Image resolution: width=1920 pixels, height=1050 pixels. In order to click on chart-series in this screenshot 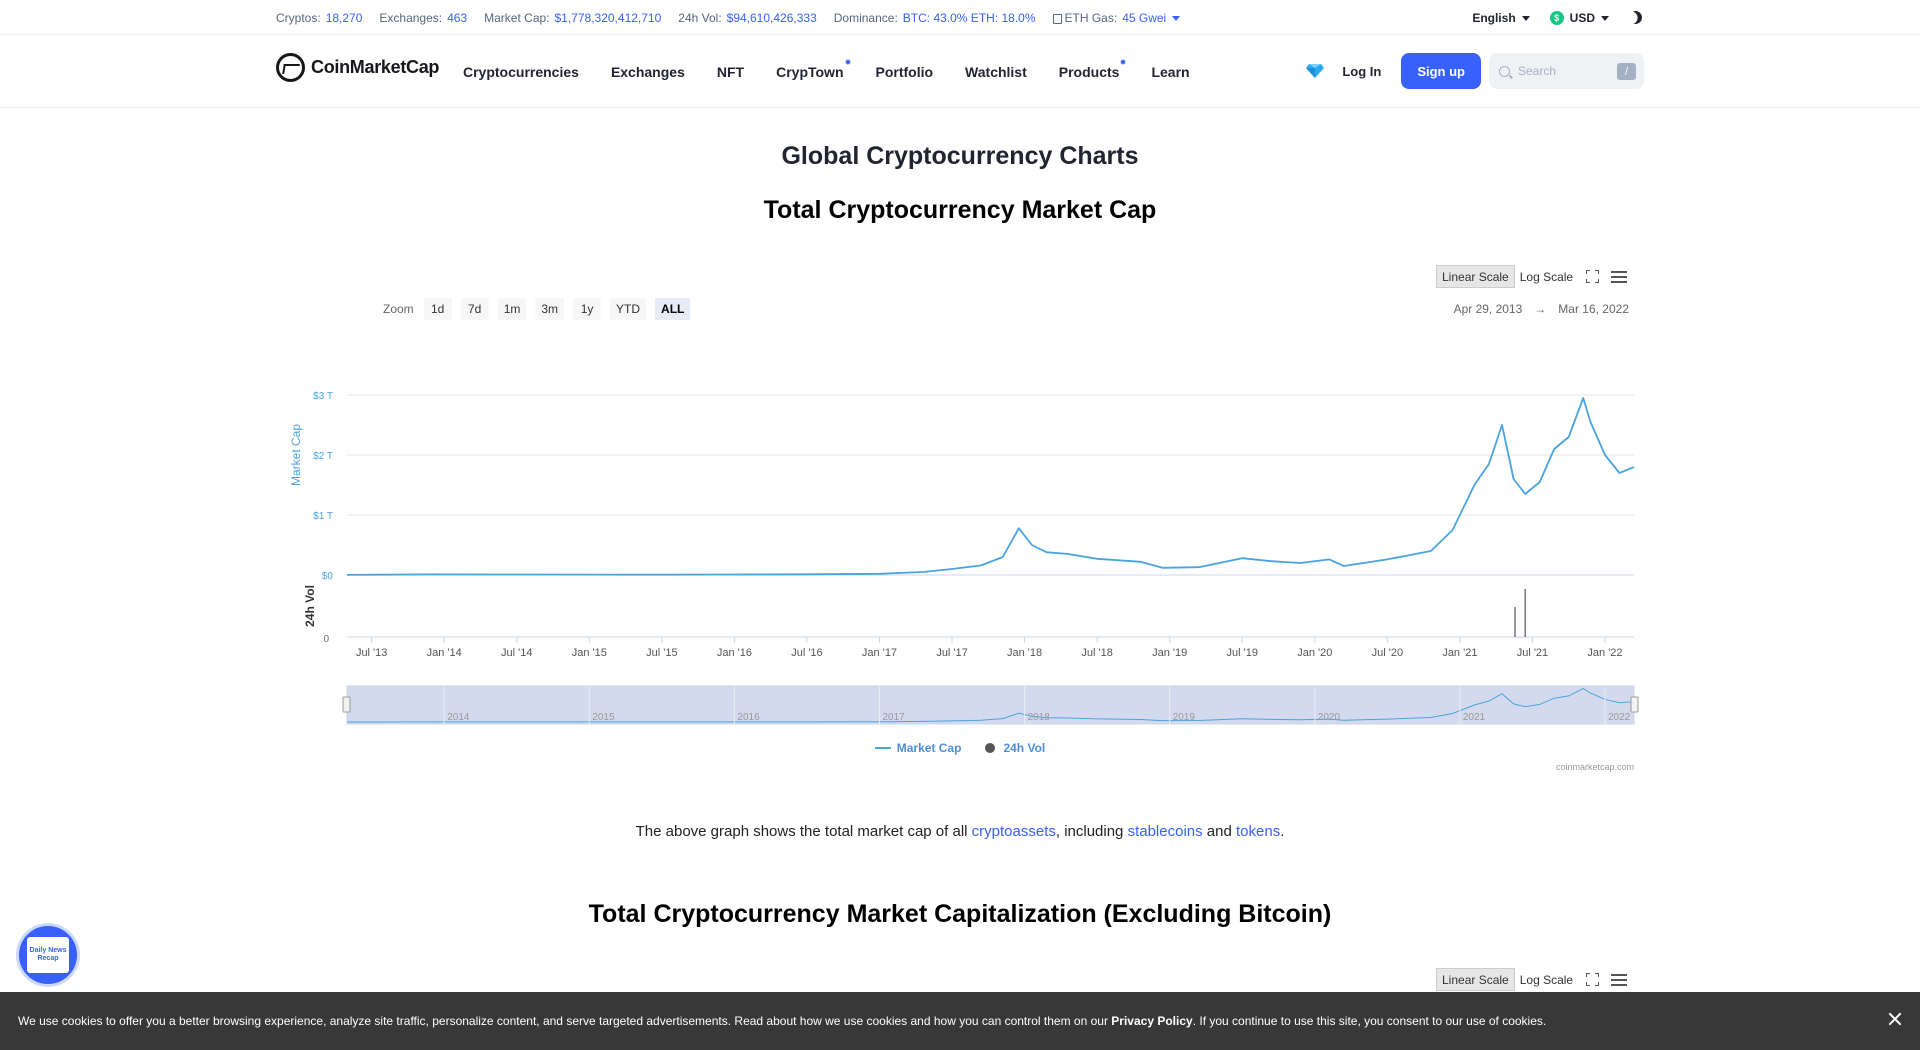, I will do `click(990, 486)`.